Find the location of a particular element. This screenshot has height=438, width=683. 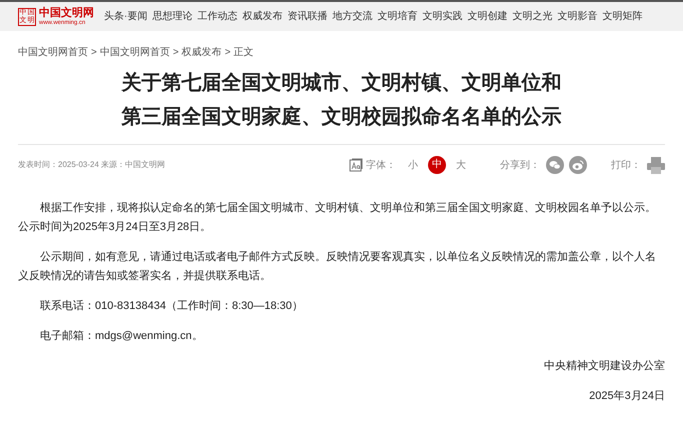

breadcrumb-link: 权威发布 is located at coordinates (202, 52).